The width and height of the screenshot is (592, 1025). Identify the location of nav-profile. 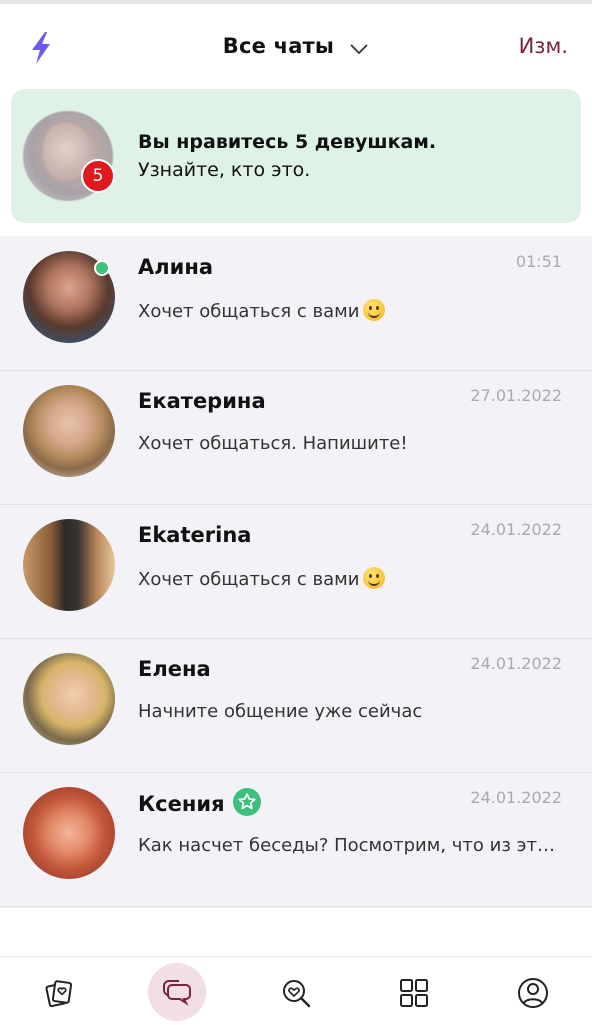
(533, 993).